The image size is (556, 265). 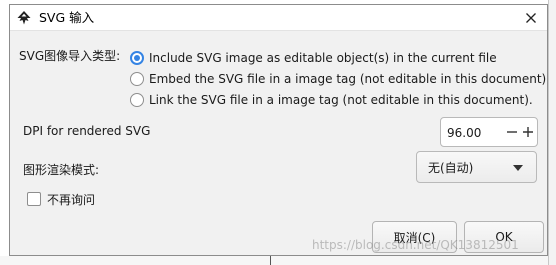 I want to click on watermark-text: https://blog.csdn.net/QK13812501, so click(x=415, y=245).